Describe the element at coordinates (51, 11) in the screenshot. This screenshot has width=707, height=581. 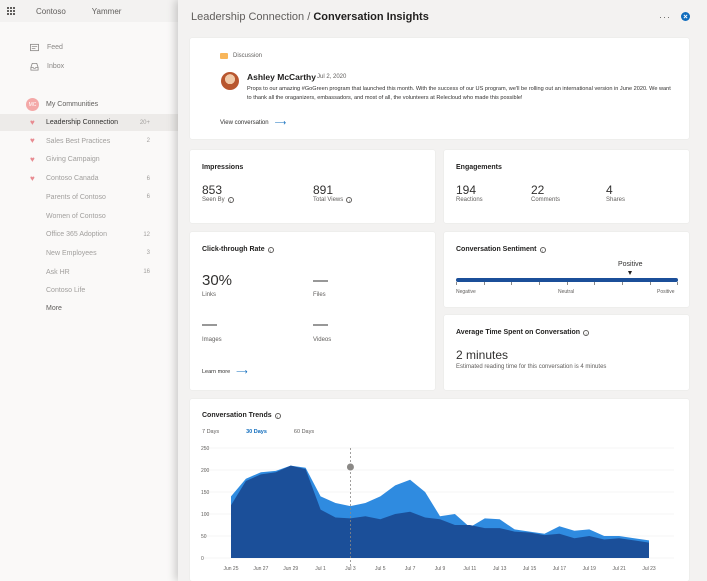
I see `brand-name: Contoso` at that location.